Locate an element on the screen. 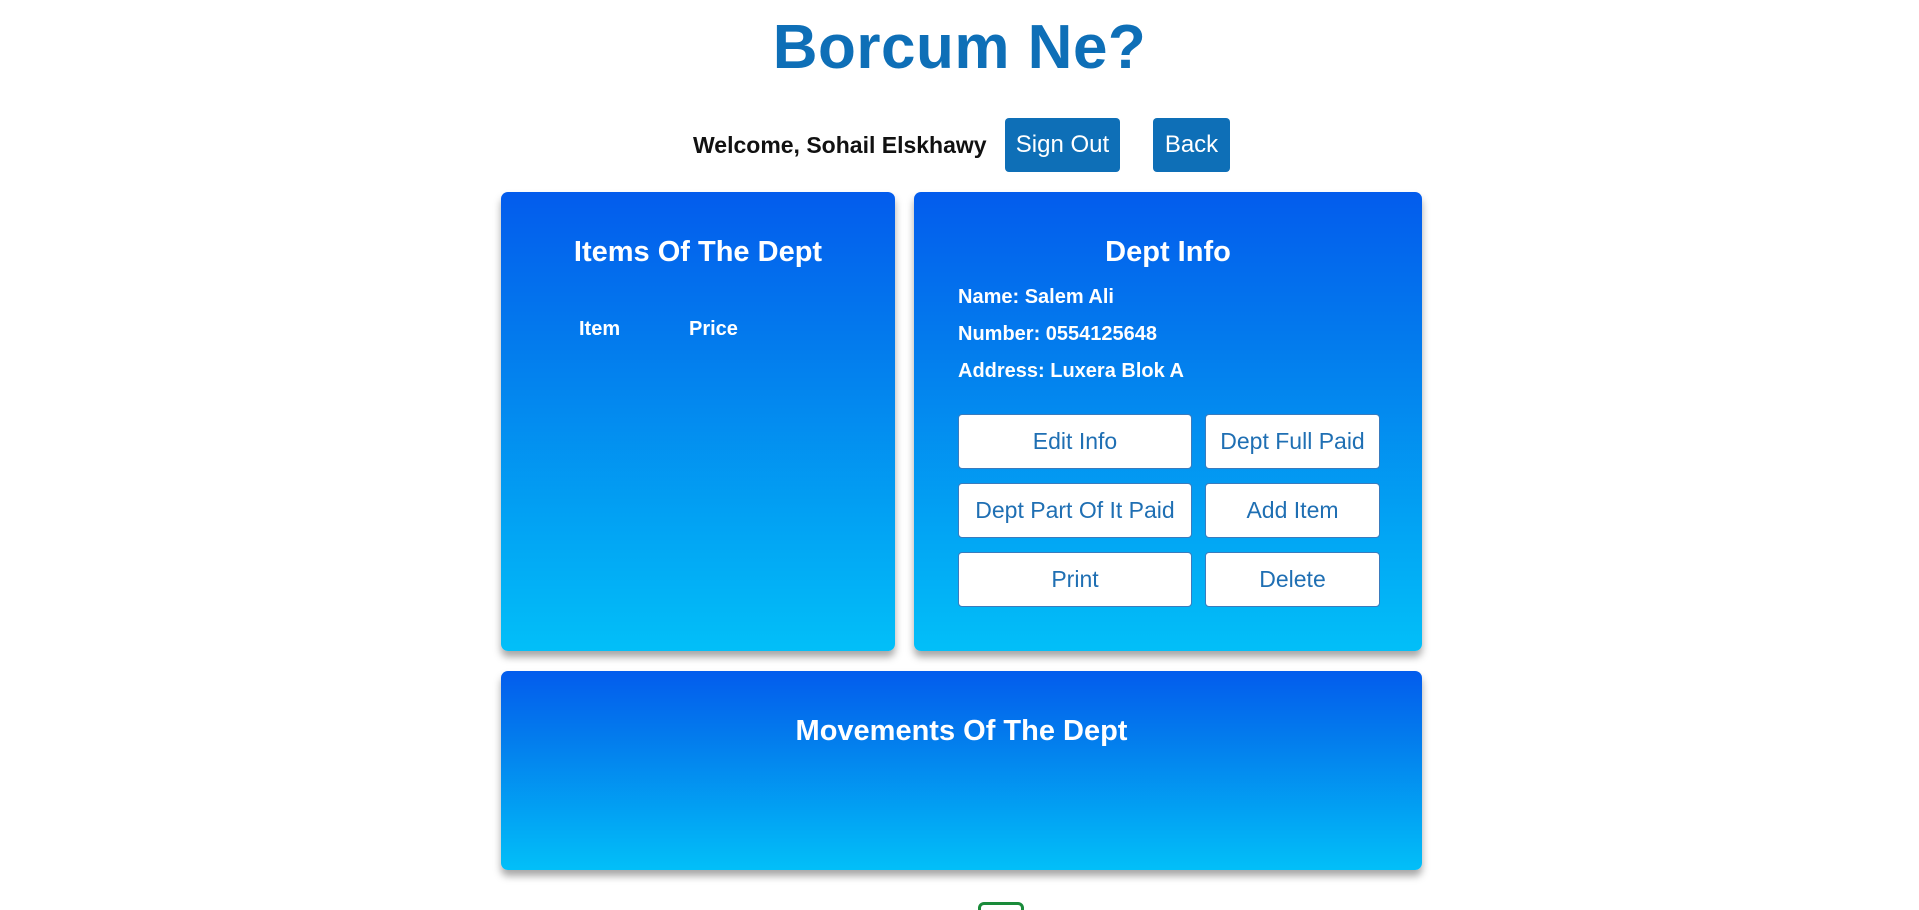  items-panel-title: Items Of The Dept is located at coordinates (698, 252).